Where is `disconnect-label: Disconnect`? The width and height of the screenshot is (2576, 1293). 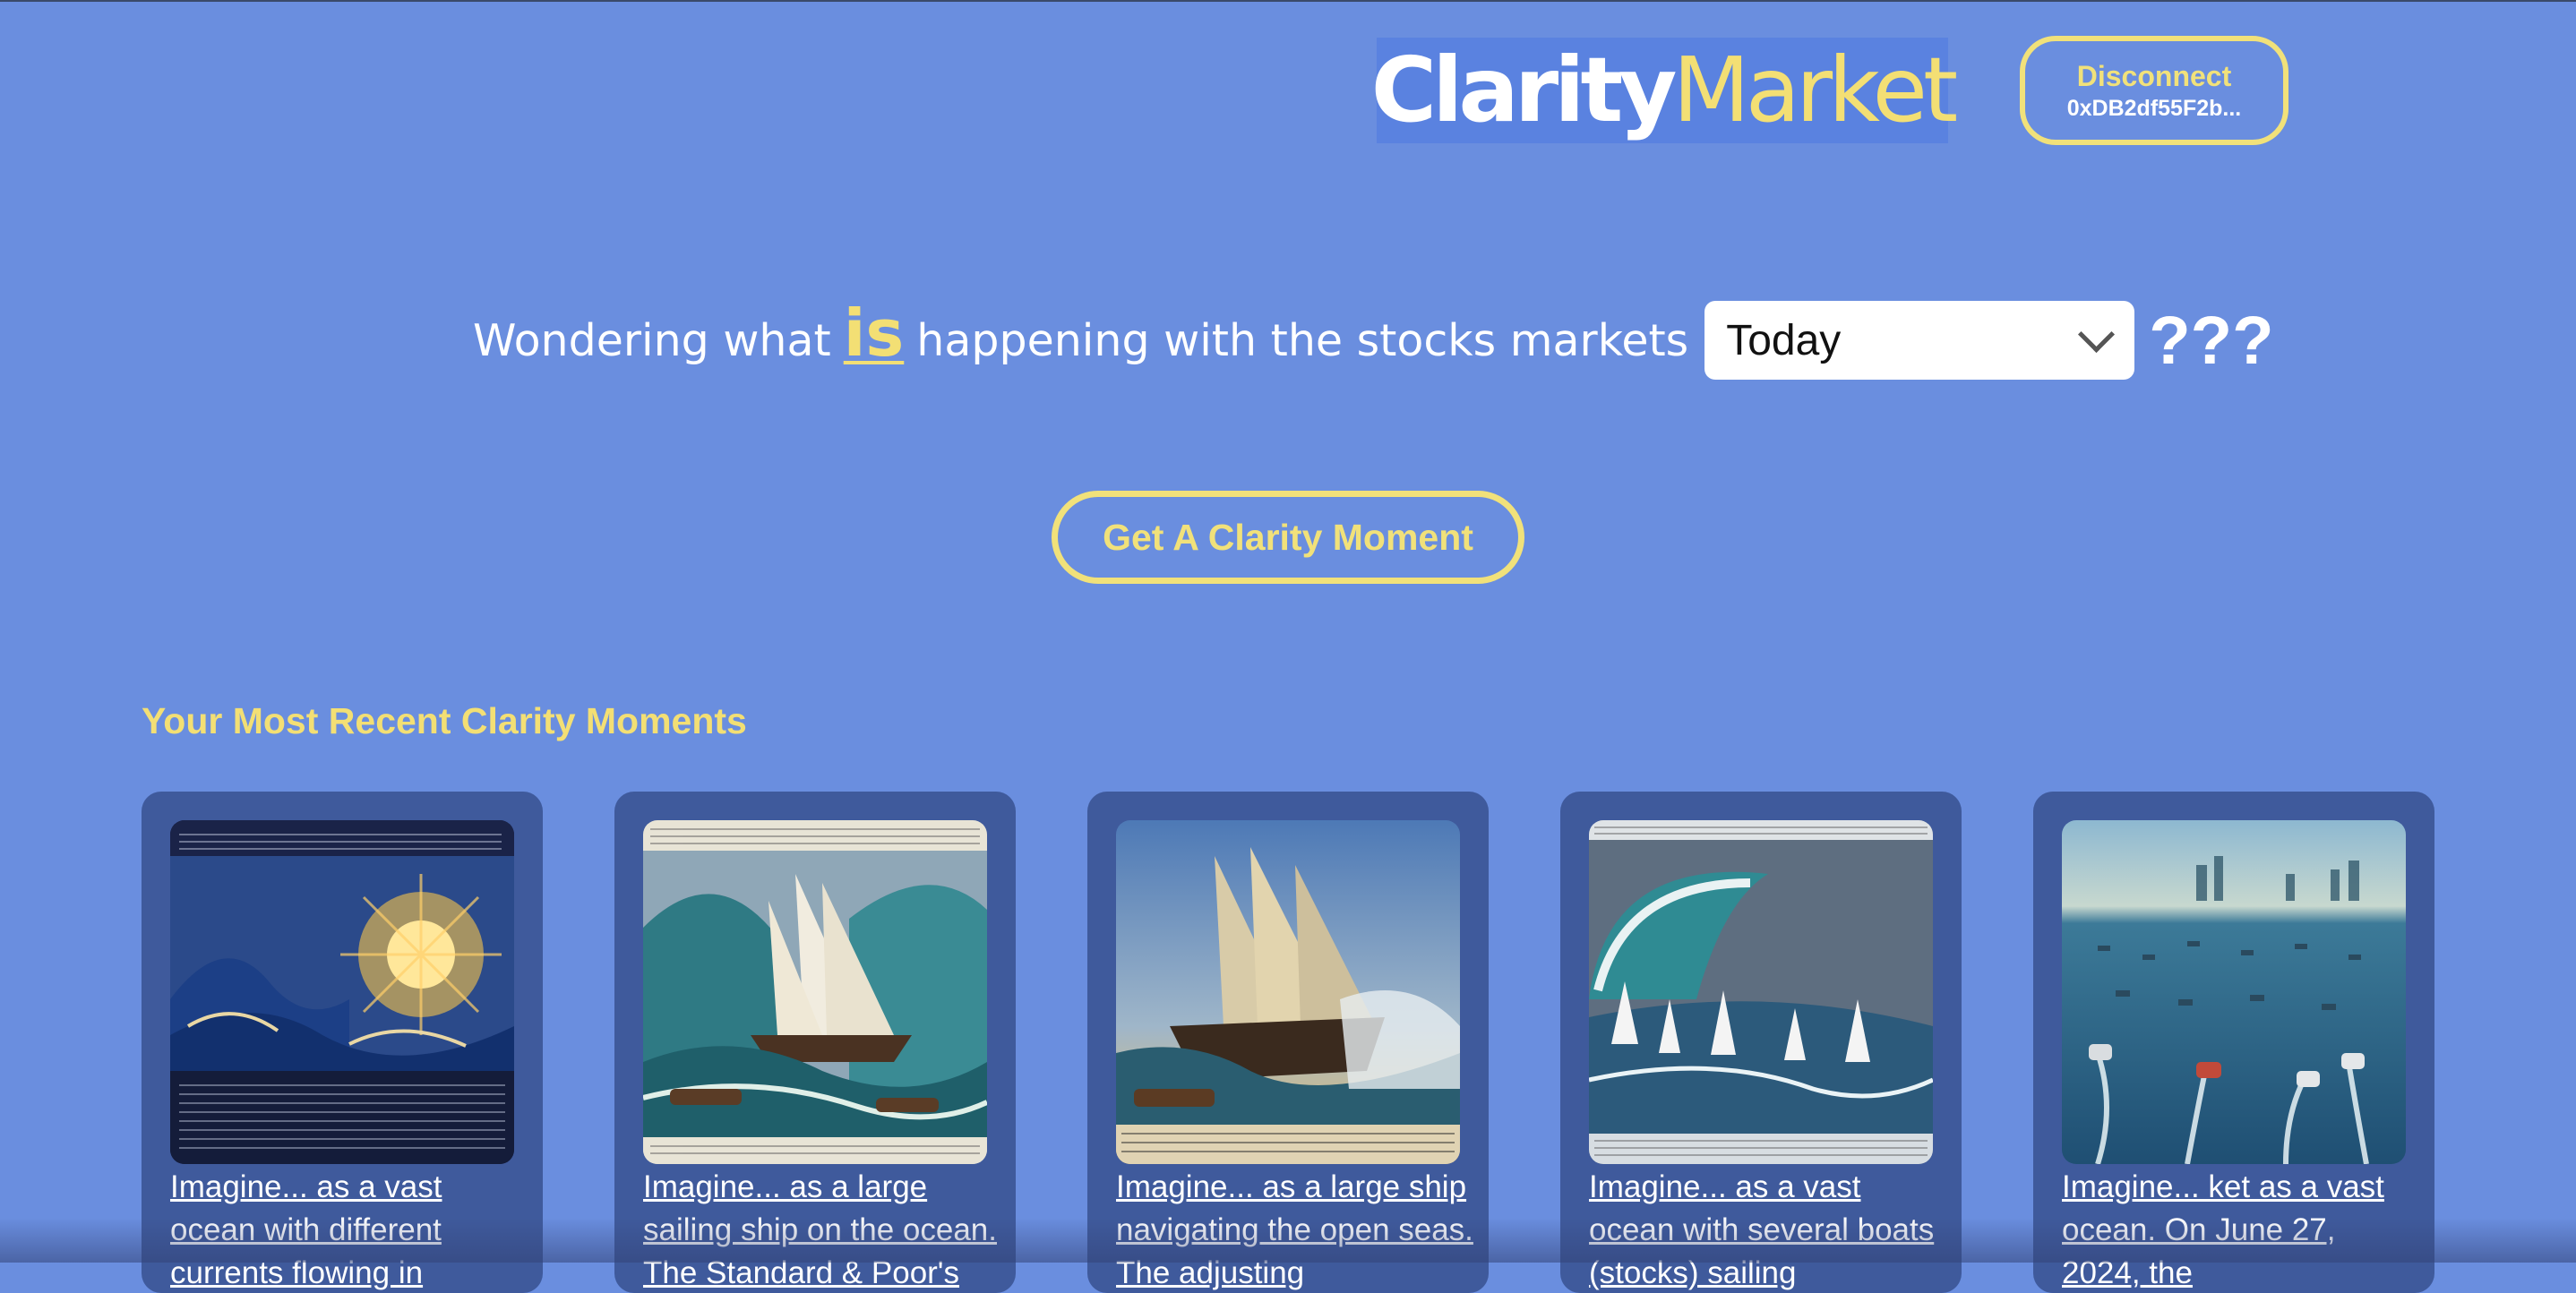
disconnect-label: Disconnect is located at coordinates (2154, 76).